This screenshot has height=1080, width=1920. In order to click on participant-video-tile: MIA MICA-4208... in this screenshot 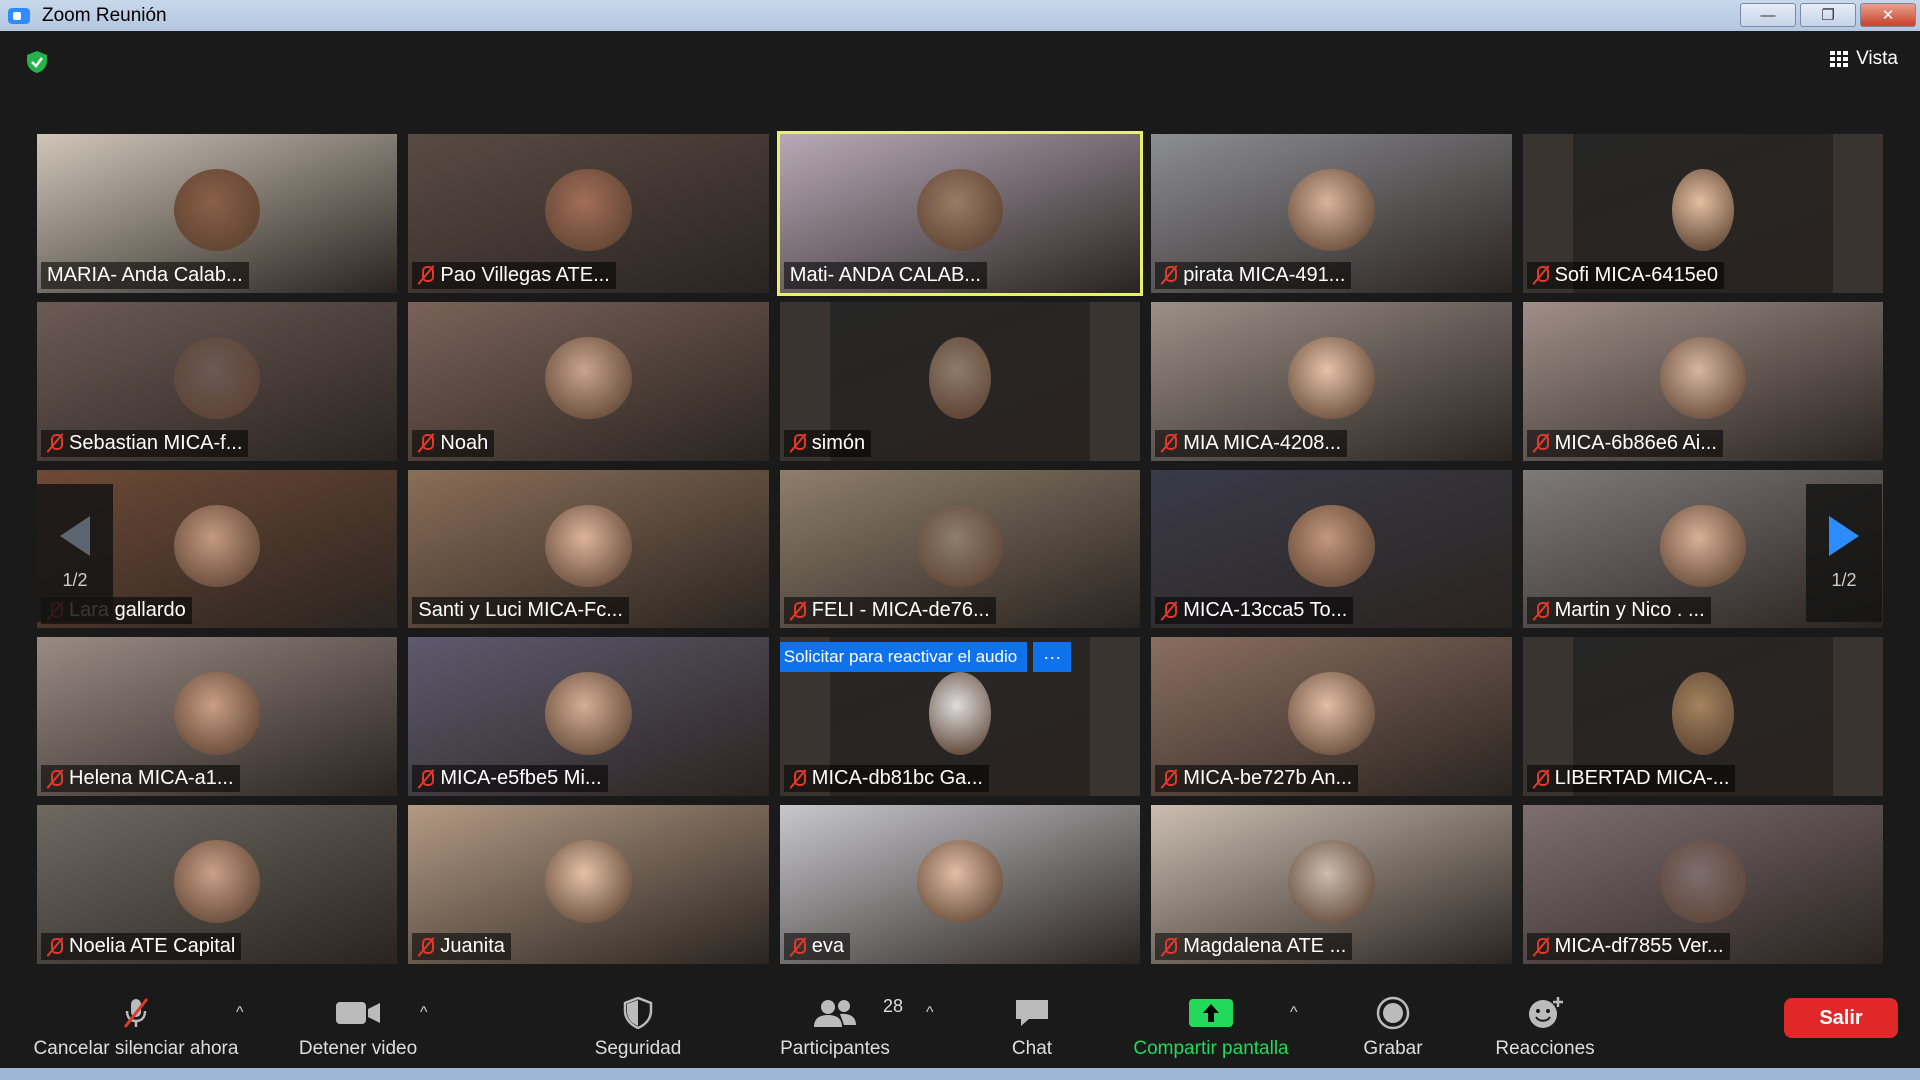, I will do `click(1331, 381)`.